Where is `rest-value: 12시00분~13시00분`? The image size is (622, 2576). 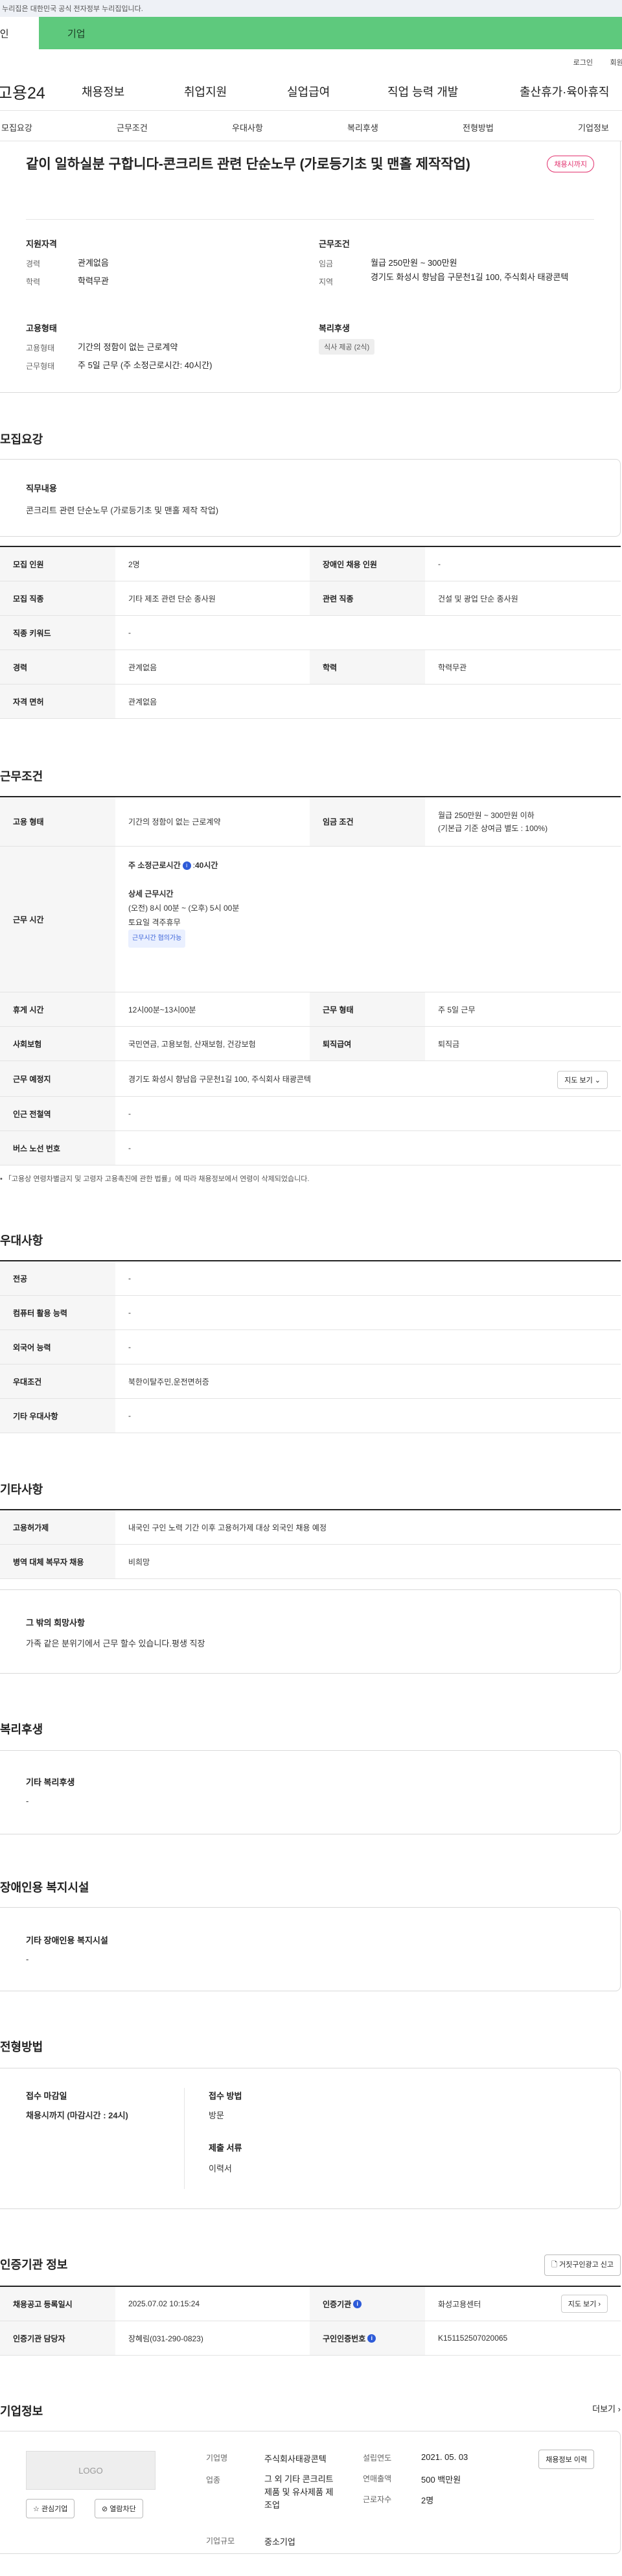
rest-value: 12시00분~13시00분 is located at coordinates (162, 1009).